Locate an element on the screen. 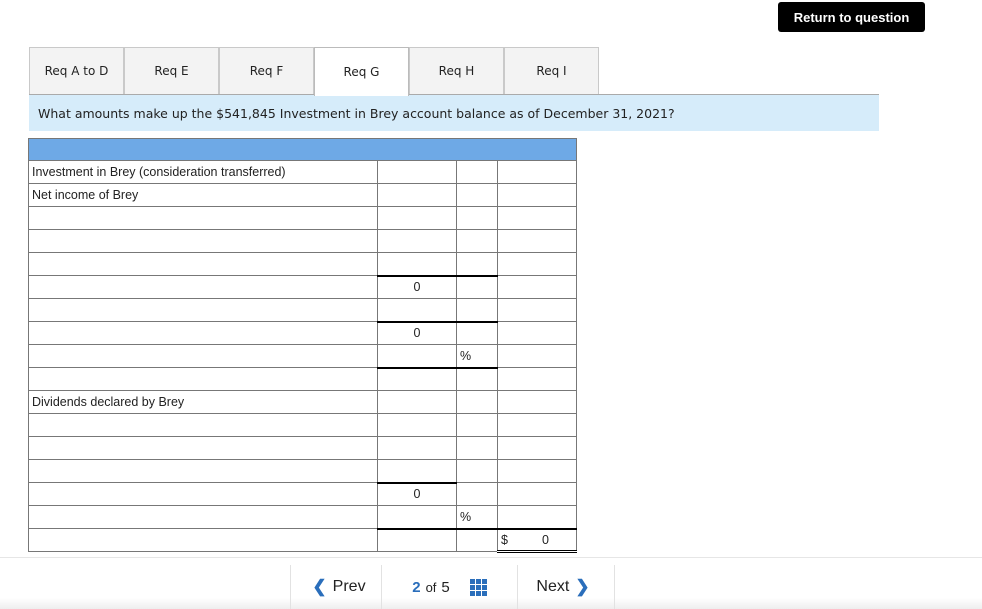 Image resolution: width=982 pixels, height=609 pixels. worksheet-header-row is located at coordinates (302, 149).